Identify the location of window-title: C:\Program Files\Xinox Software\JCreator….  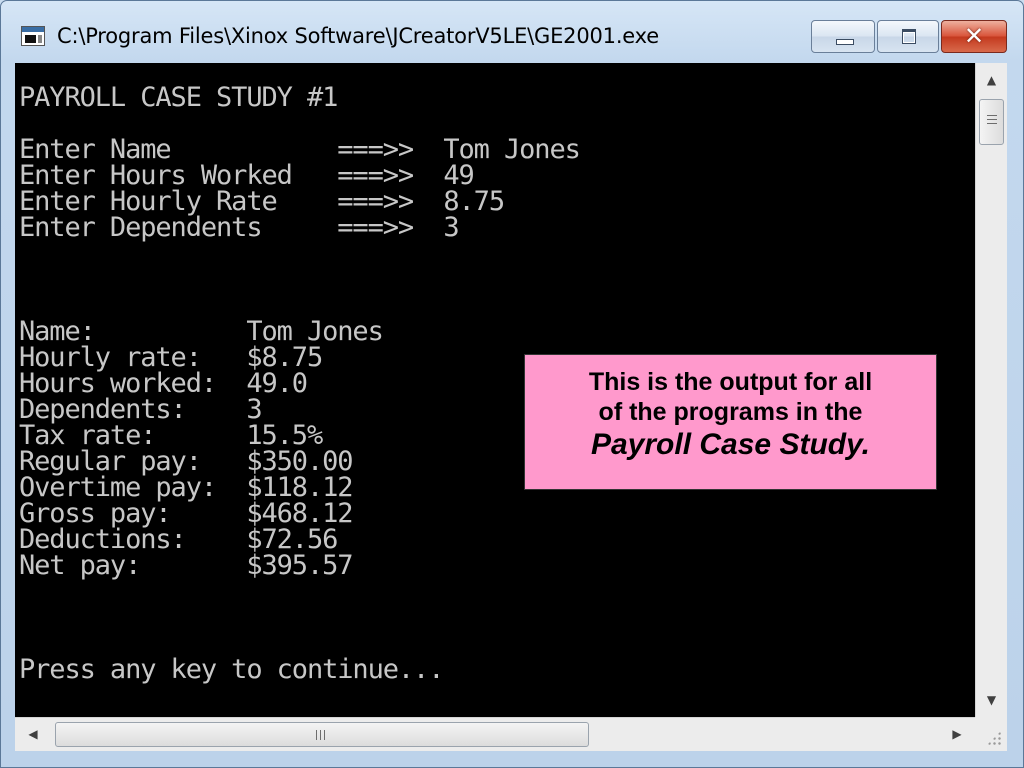
(358, 36).